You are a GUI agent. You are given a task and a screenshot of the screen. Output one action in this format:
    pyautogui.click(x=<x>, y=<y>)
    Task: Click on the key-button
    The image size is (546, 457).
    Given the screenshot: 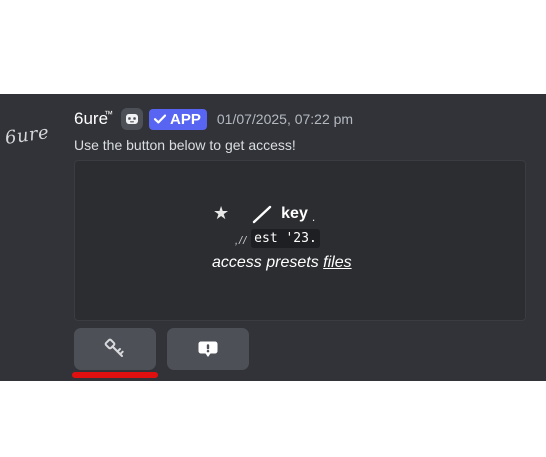 What is the action you would take?
    pyautogui.click(x=115, y=349)
    